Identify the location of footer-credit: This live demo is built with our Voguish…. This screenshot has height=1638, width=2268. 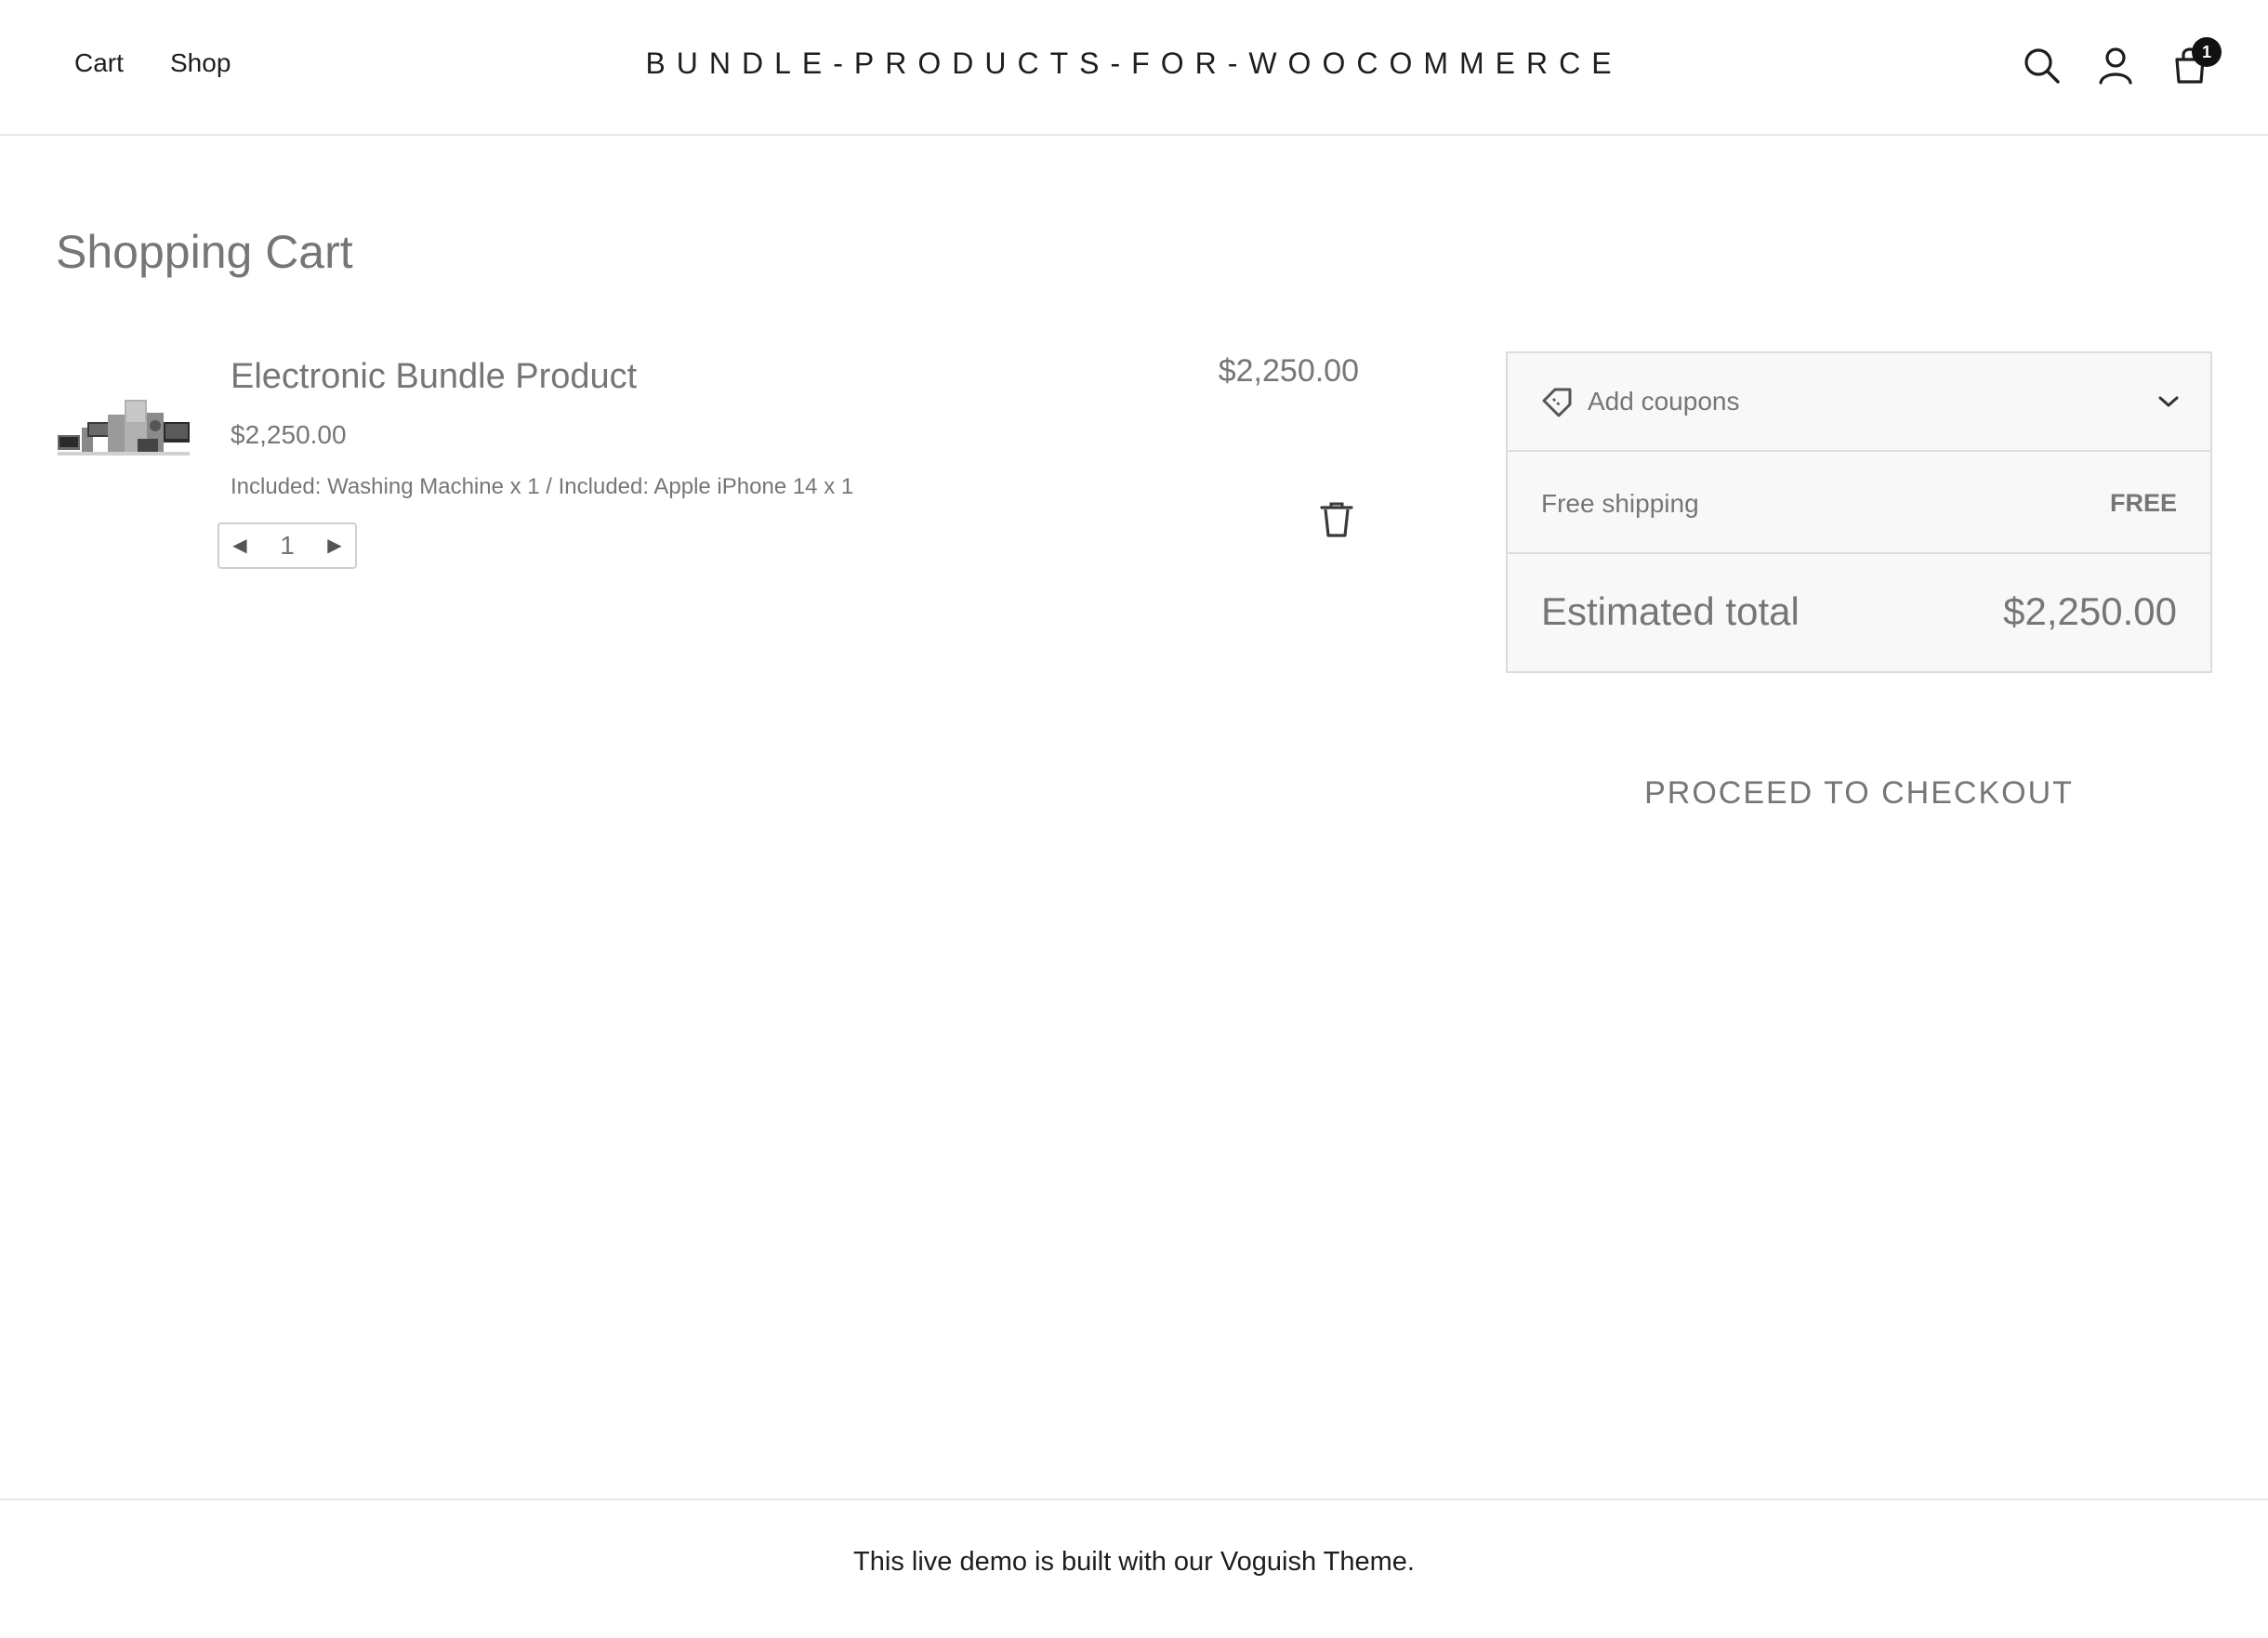
(1134, 1562).